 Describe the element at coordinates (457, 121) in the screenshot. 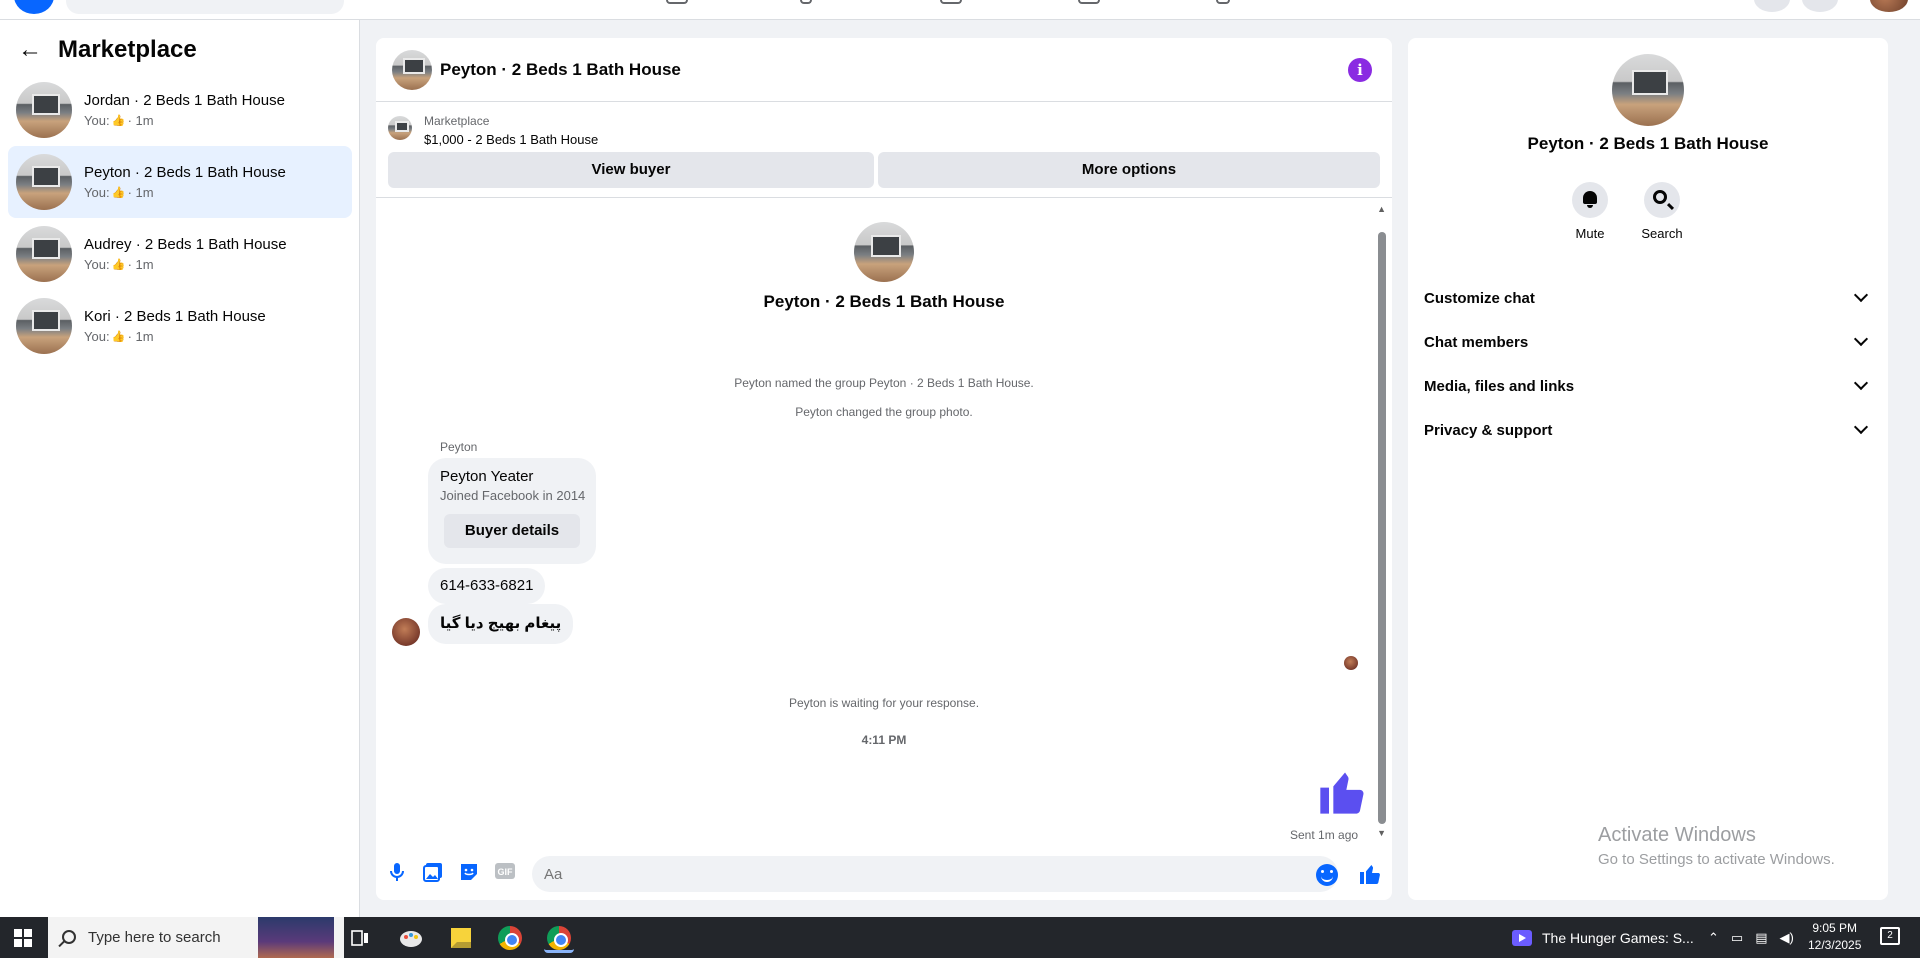

I see `marketplace-label: Marketplace` at that location.